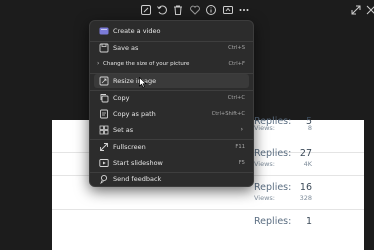  What do you see at coordinates (178, 10) in the screenshot?
I see `delete-icon` at bounding box center [178, 10].